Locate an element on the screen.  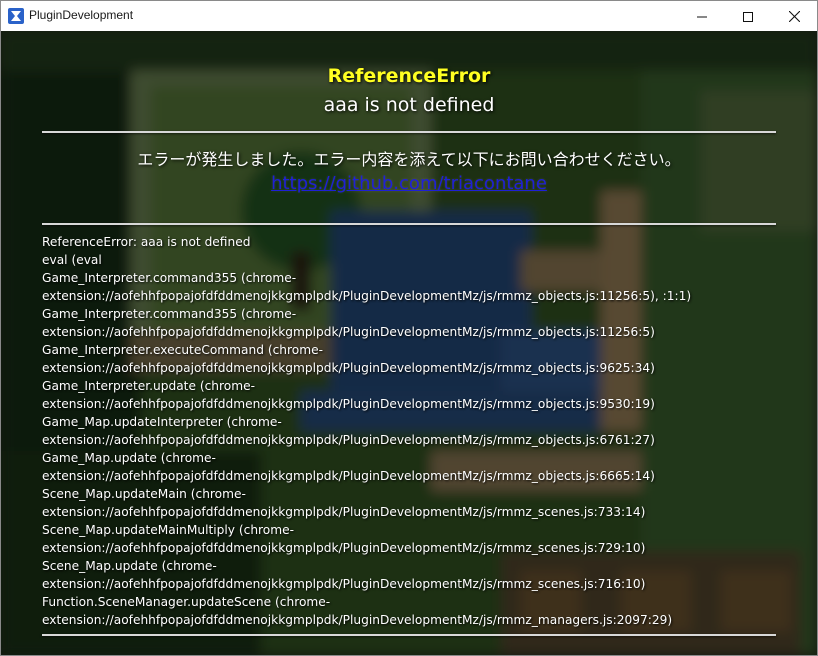
stack-trace-line: ReferenceError: aaa is not defined is located at coordinates (146, 242).